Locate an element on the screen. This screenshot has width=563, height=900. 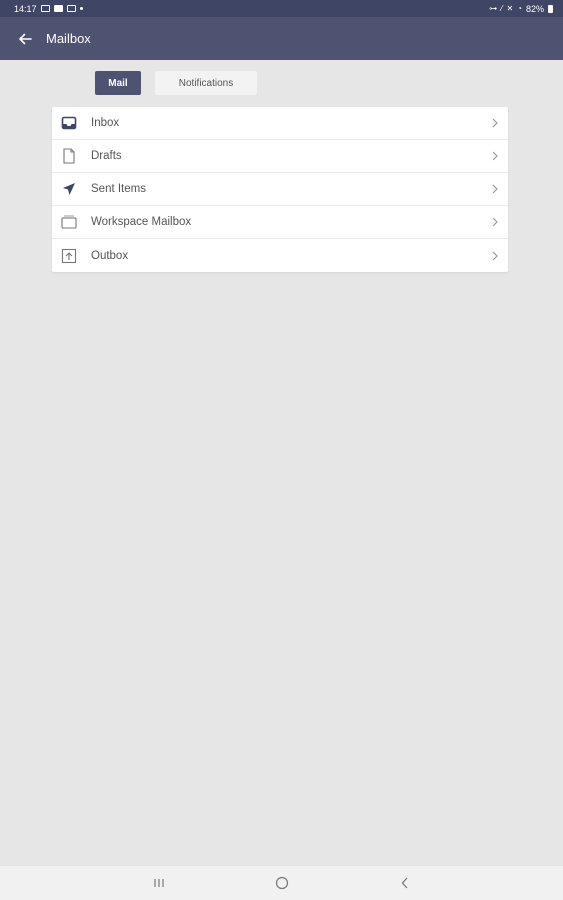
page-title: Mailbox is located at coordinates (68, 38).